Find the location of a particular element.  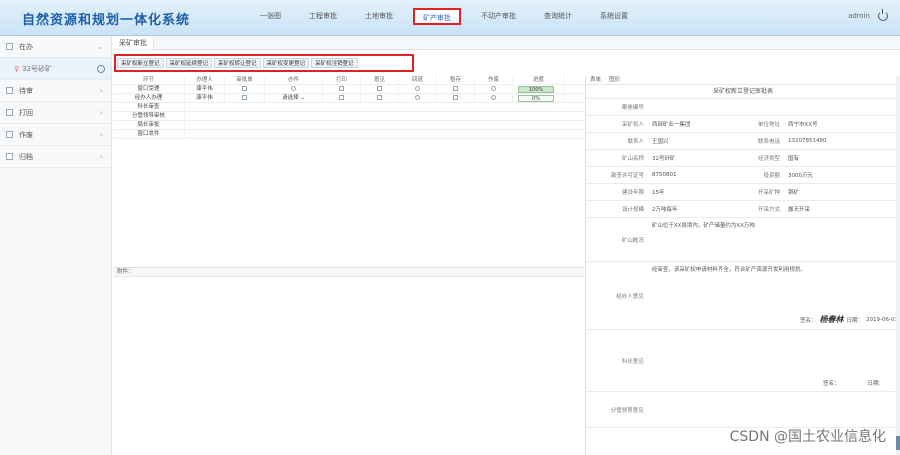

table-row: 分管领导审核 is located at coordinates (348, 116).